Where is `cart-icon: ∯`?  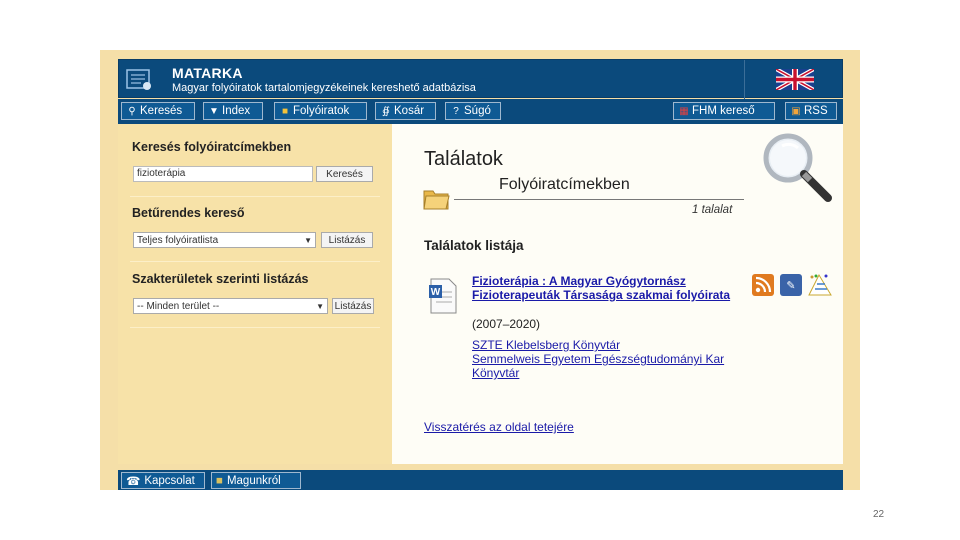
cart-icon: ∯ is located at coordinates (386, 111).